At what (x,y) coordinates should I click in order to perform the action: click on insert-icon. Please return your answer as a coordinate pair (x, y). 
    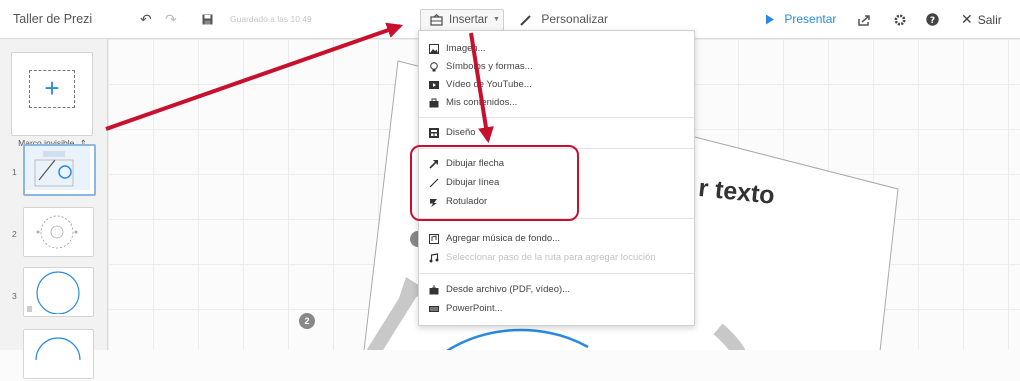
    Looking at the image, I should click on (436, 20).